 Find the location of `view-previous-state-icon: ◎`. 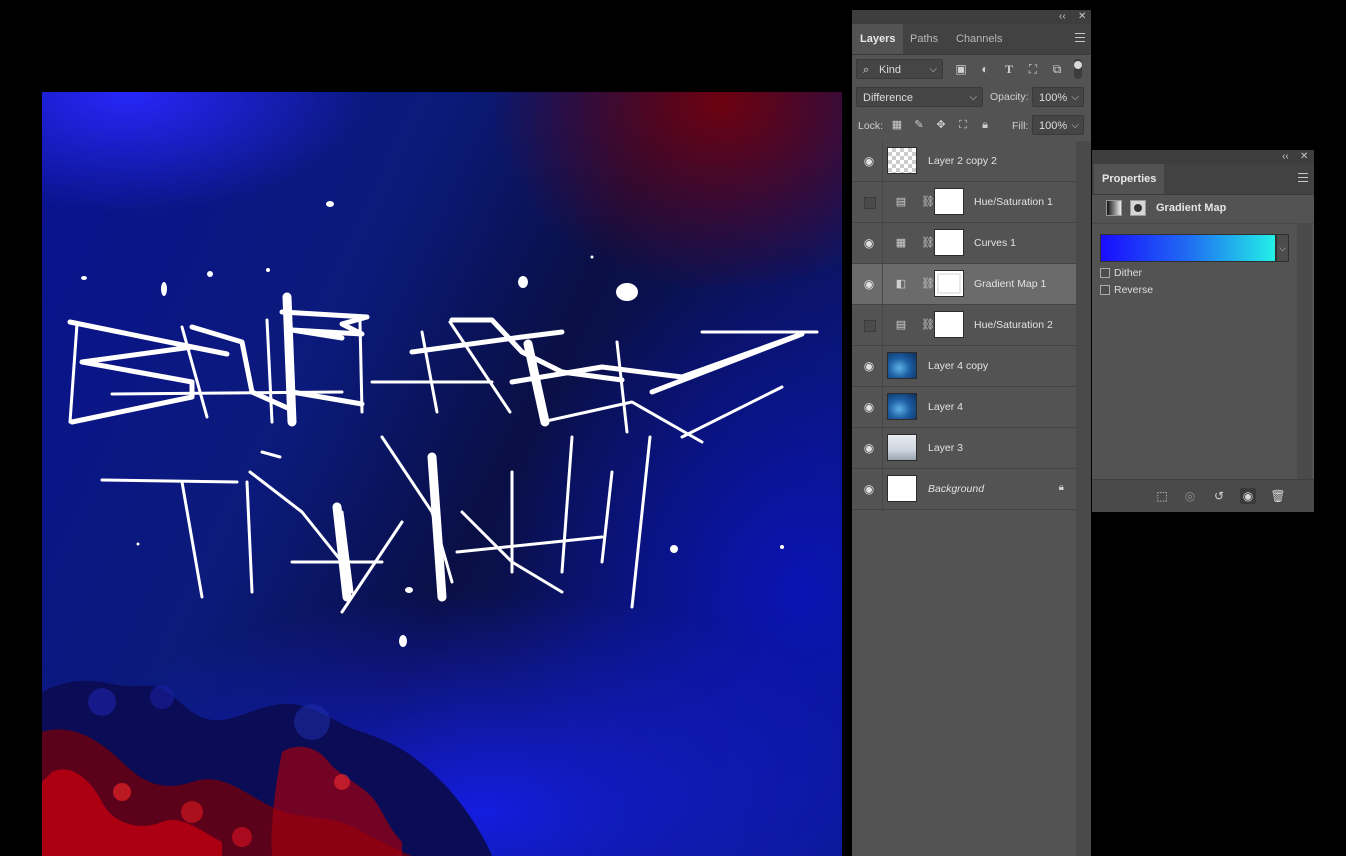

view-previous-state-icon: ◎ is located at coordinates (1190, 496).